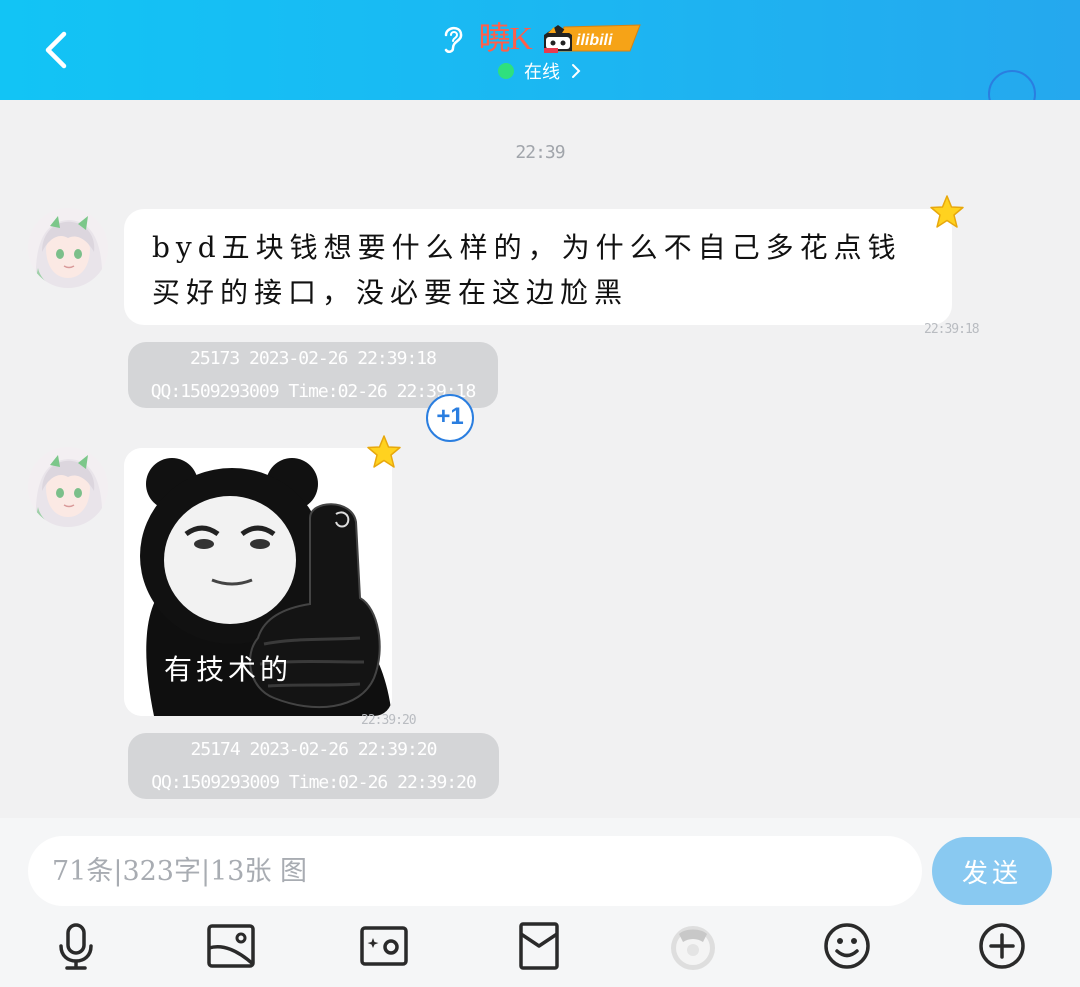 The width and height of the screenshot is (1080, 987). Describe the element at coordinates (847, 946) in the screenshot. I see `emoji-icon` at that location.